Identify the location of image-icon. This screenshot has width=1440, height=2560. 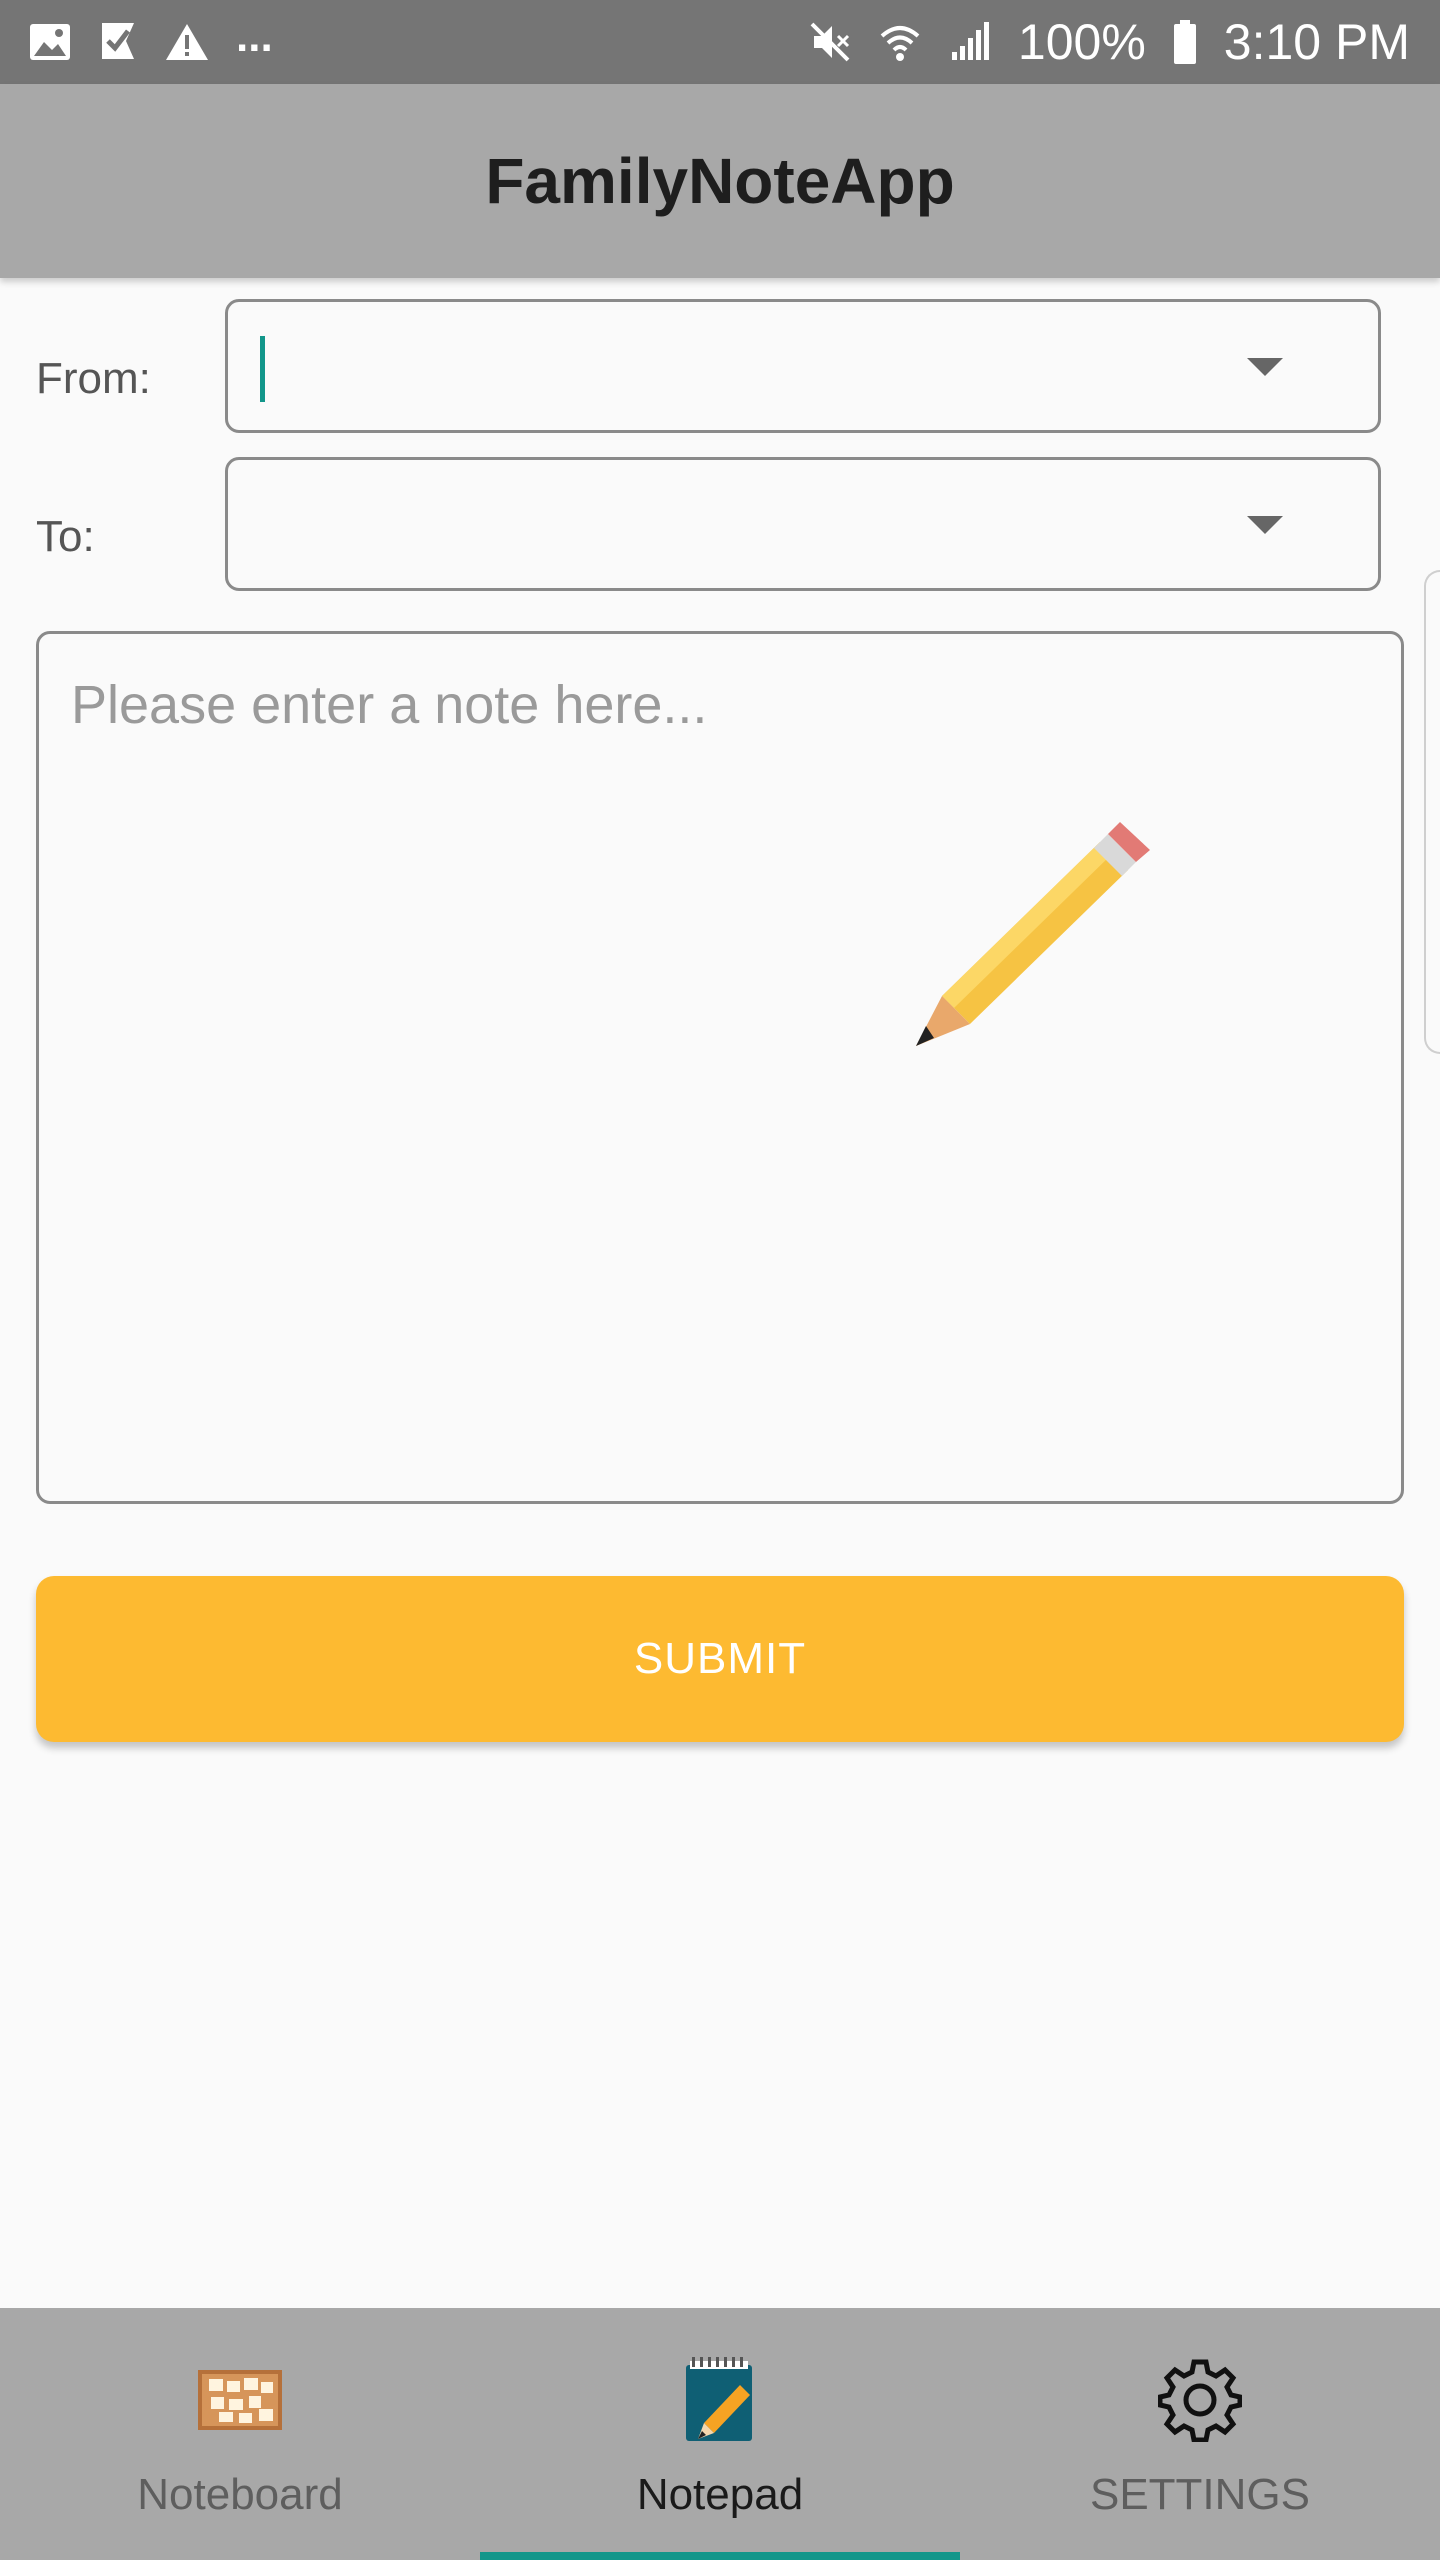
(50, 42).